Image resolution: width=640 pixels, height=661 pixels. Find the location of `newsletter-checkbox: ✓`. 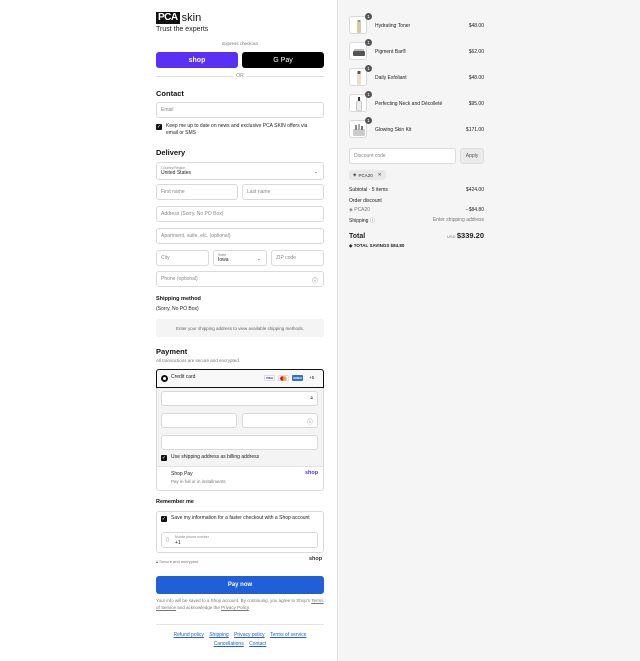

newsletter-checkbox: ✓ is located at coordinates (159, 127).